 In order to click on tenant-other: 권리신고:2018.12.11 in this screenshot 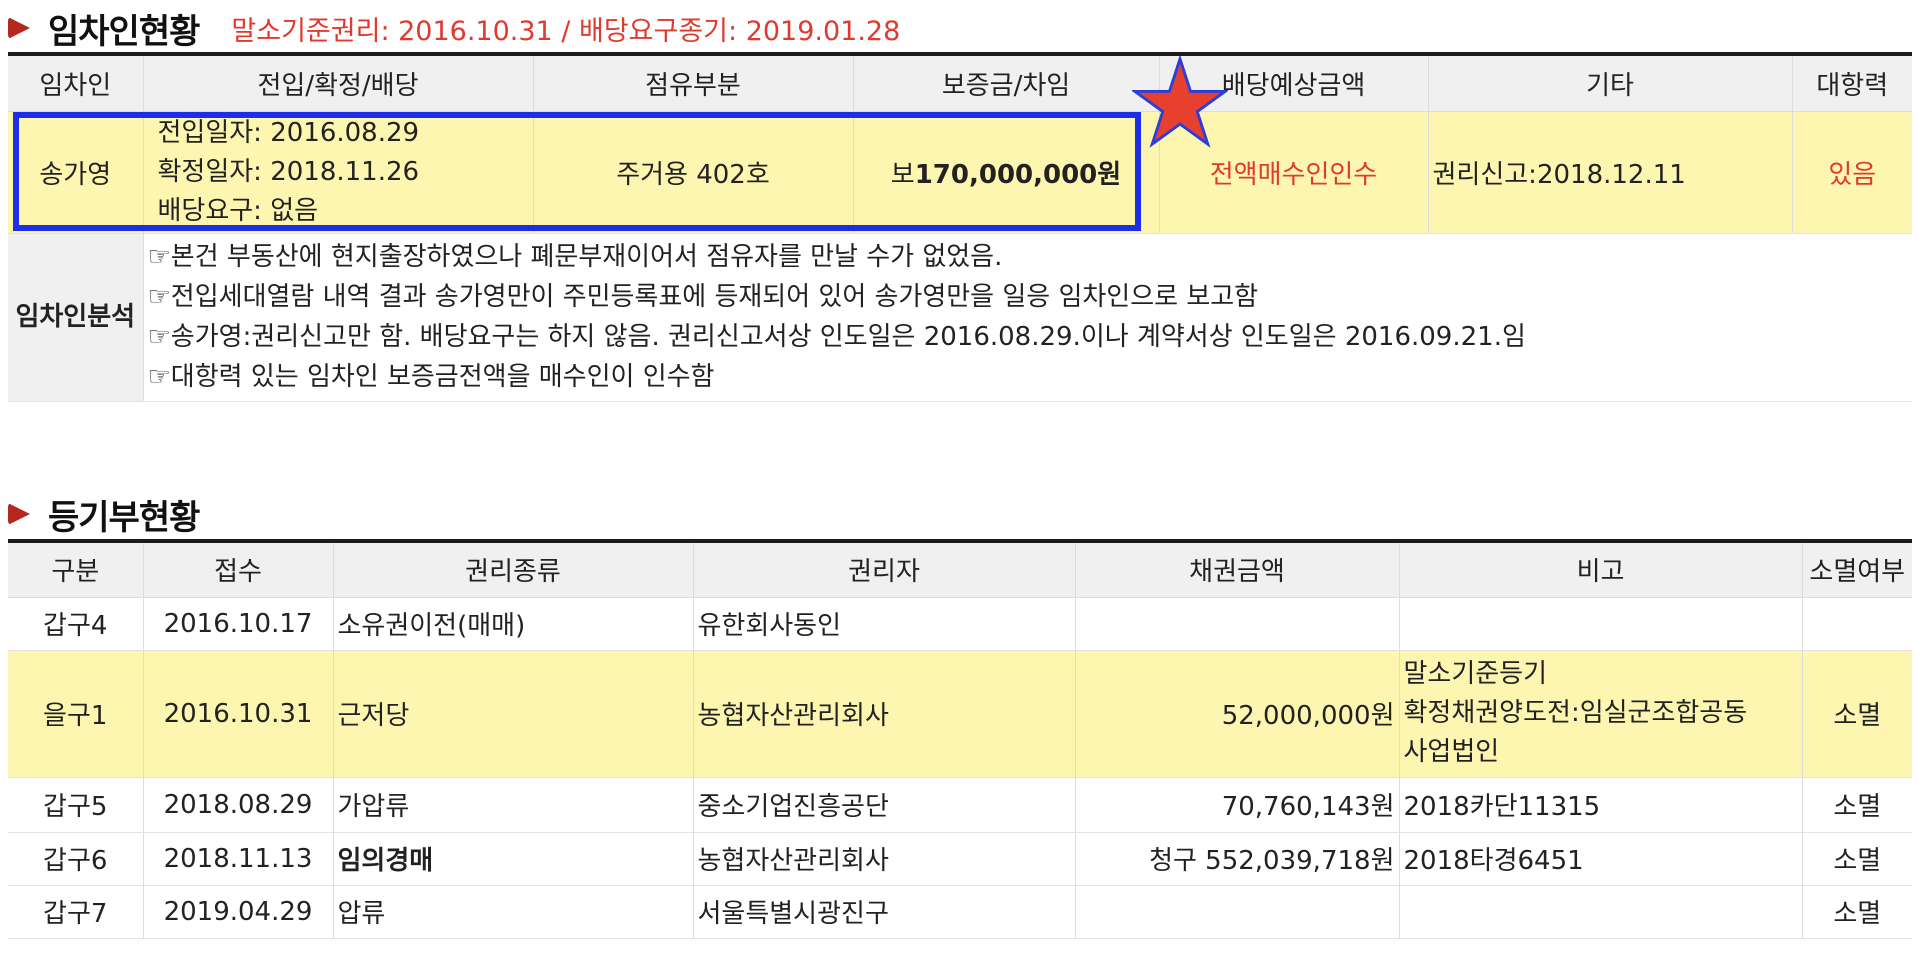, I will do `click(1610, 172)`.